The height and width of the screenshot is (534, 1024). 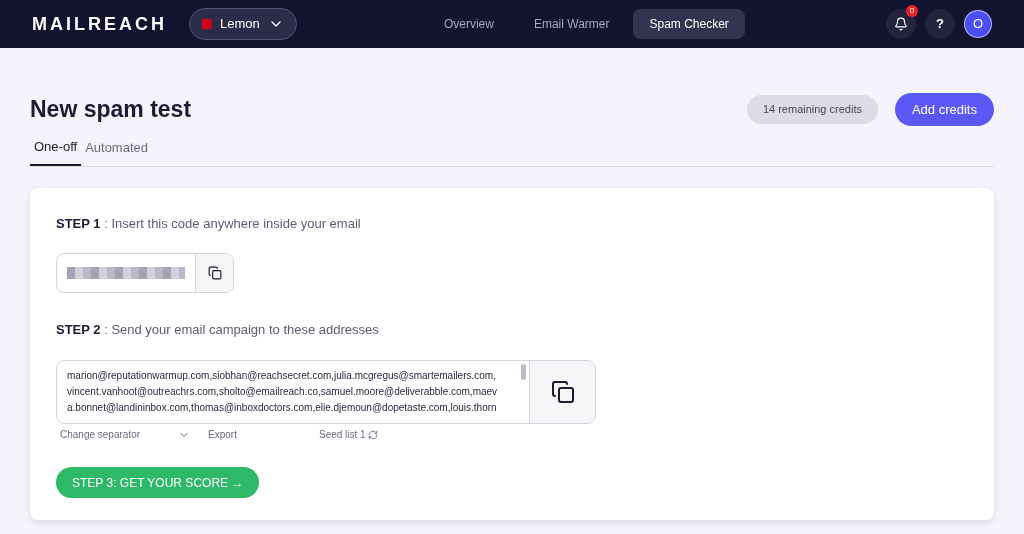 What do you see at coordinates (372, 434) in the screenshot?
I see `refresh-icon` at bounding box center [372, 434].